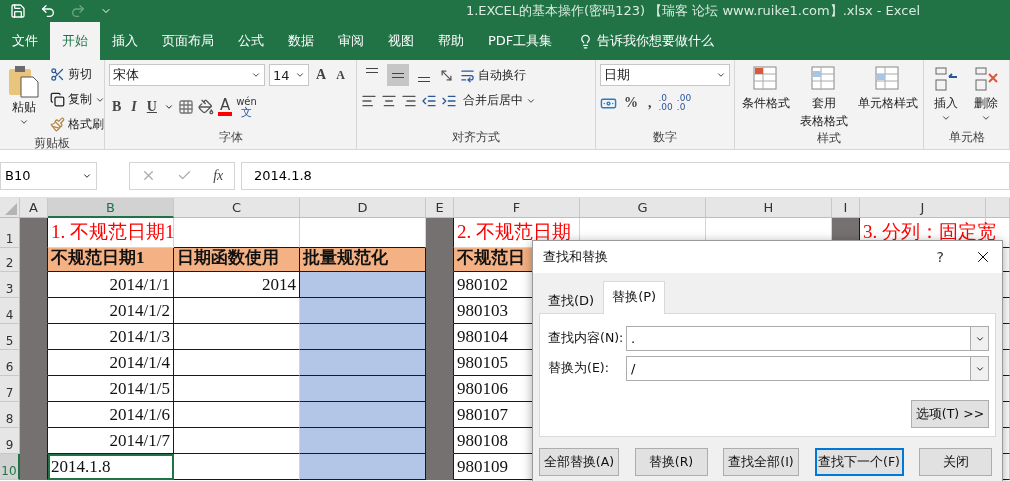 This screenshot has width=1010, height=481. I want to click on dialog-button: 查找全部(I), so click(761, 462).